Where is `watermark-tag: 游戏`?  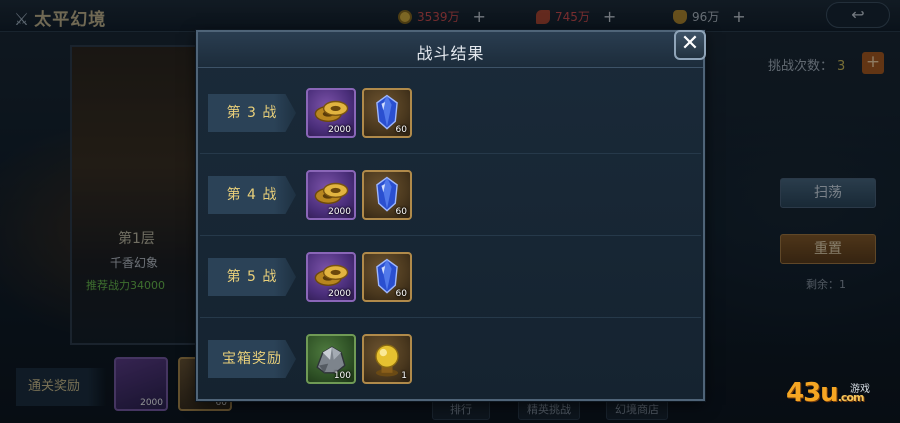 watermark-tag: 游戏 is located at coordinates (860, 389).